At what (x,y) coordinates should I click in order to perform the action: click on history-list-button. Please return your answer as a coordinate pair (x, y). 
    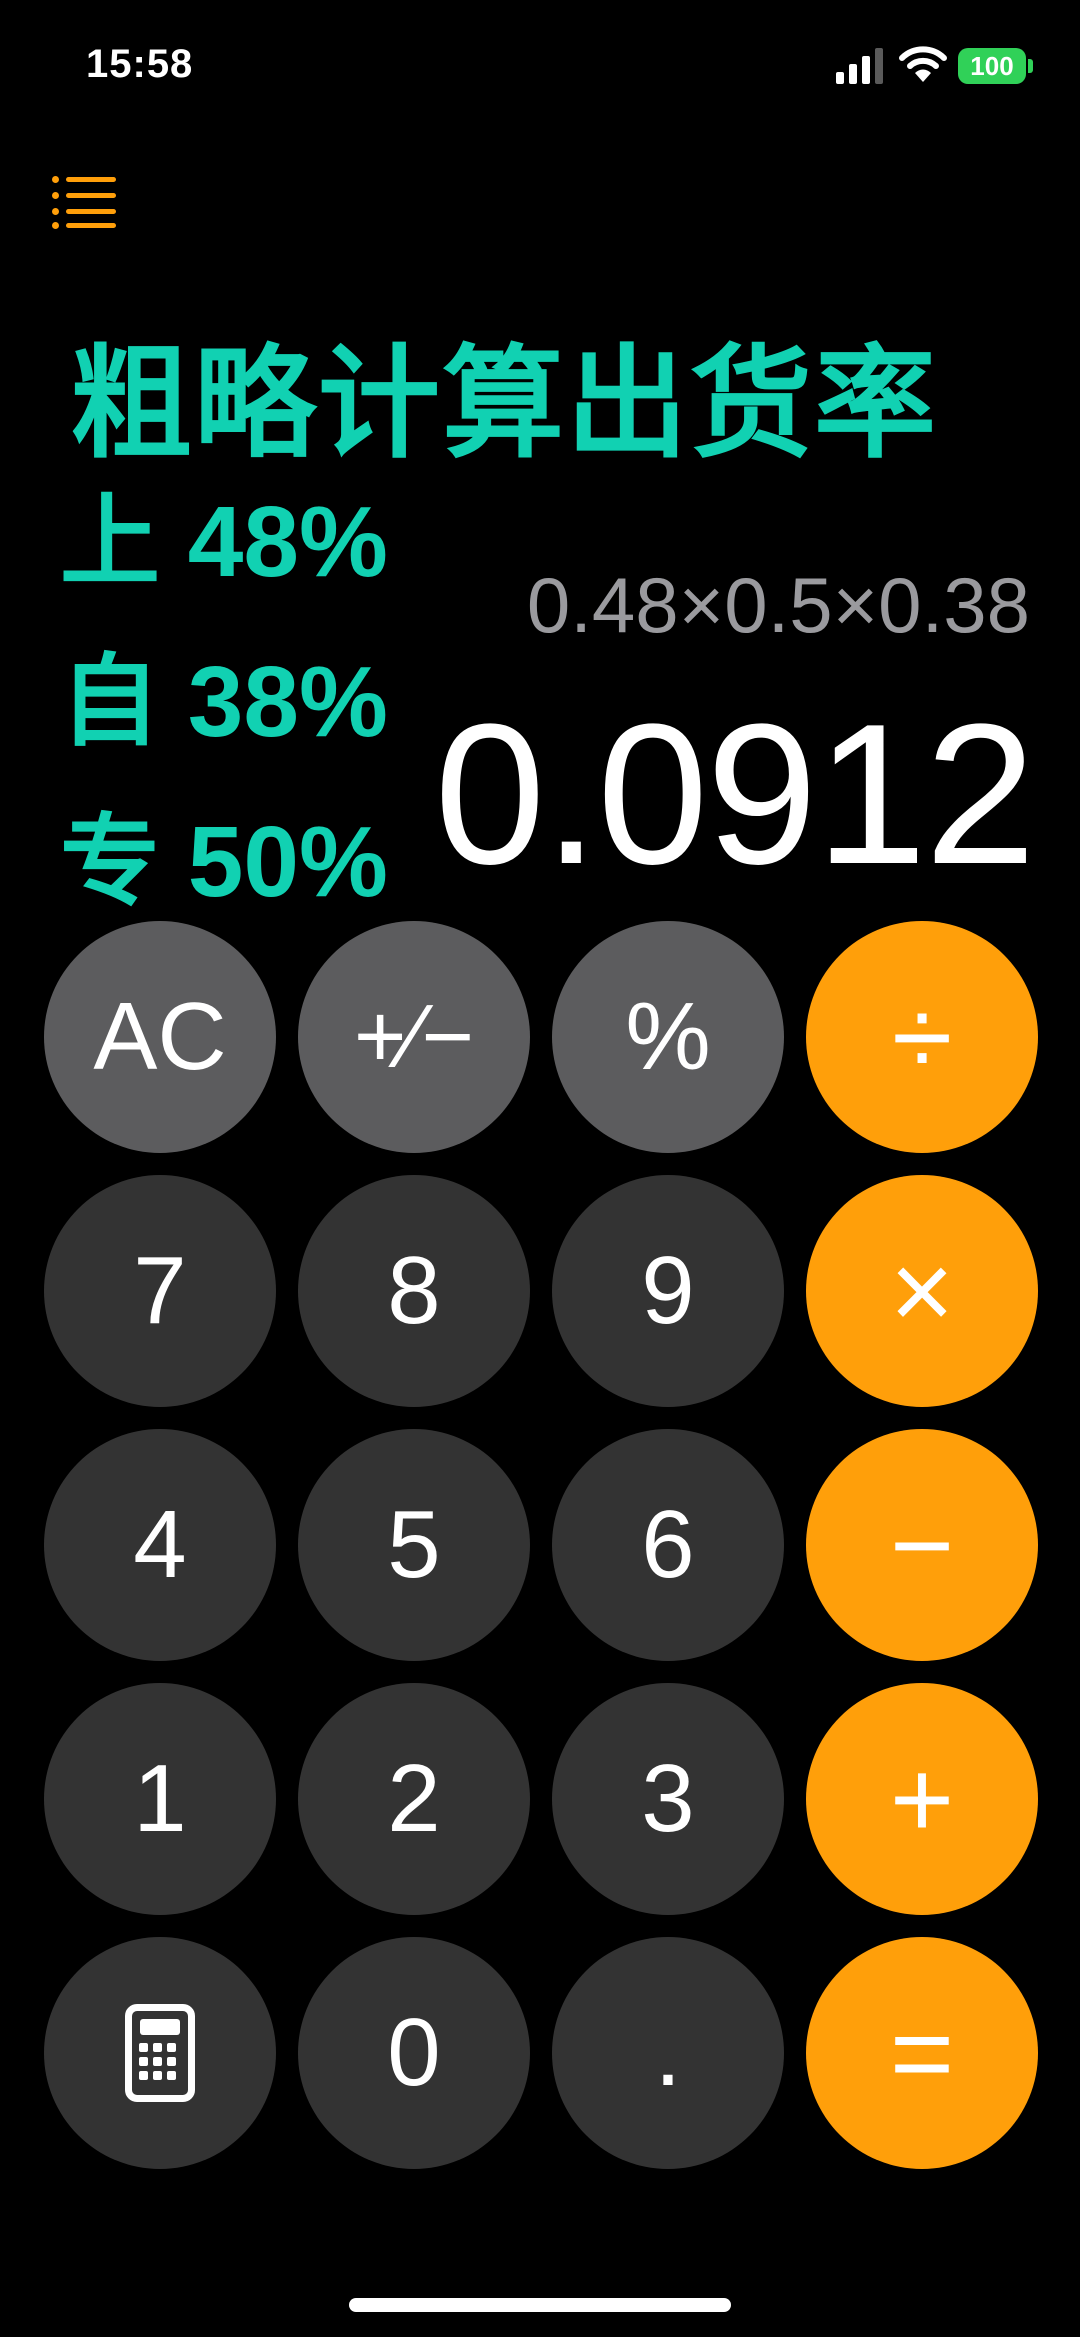
    Looking at the image, I should click on (85, 202).